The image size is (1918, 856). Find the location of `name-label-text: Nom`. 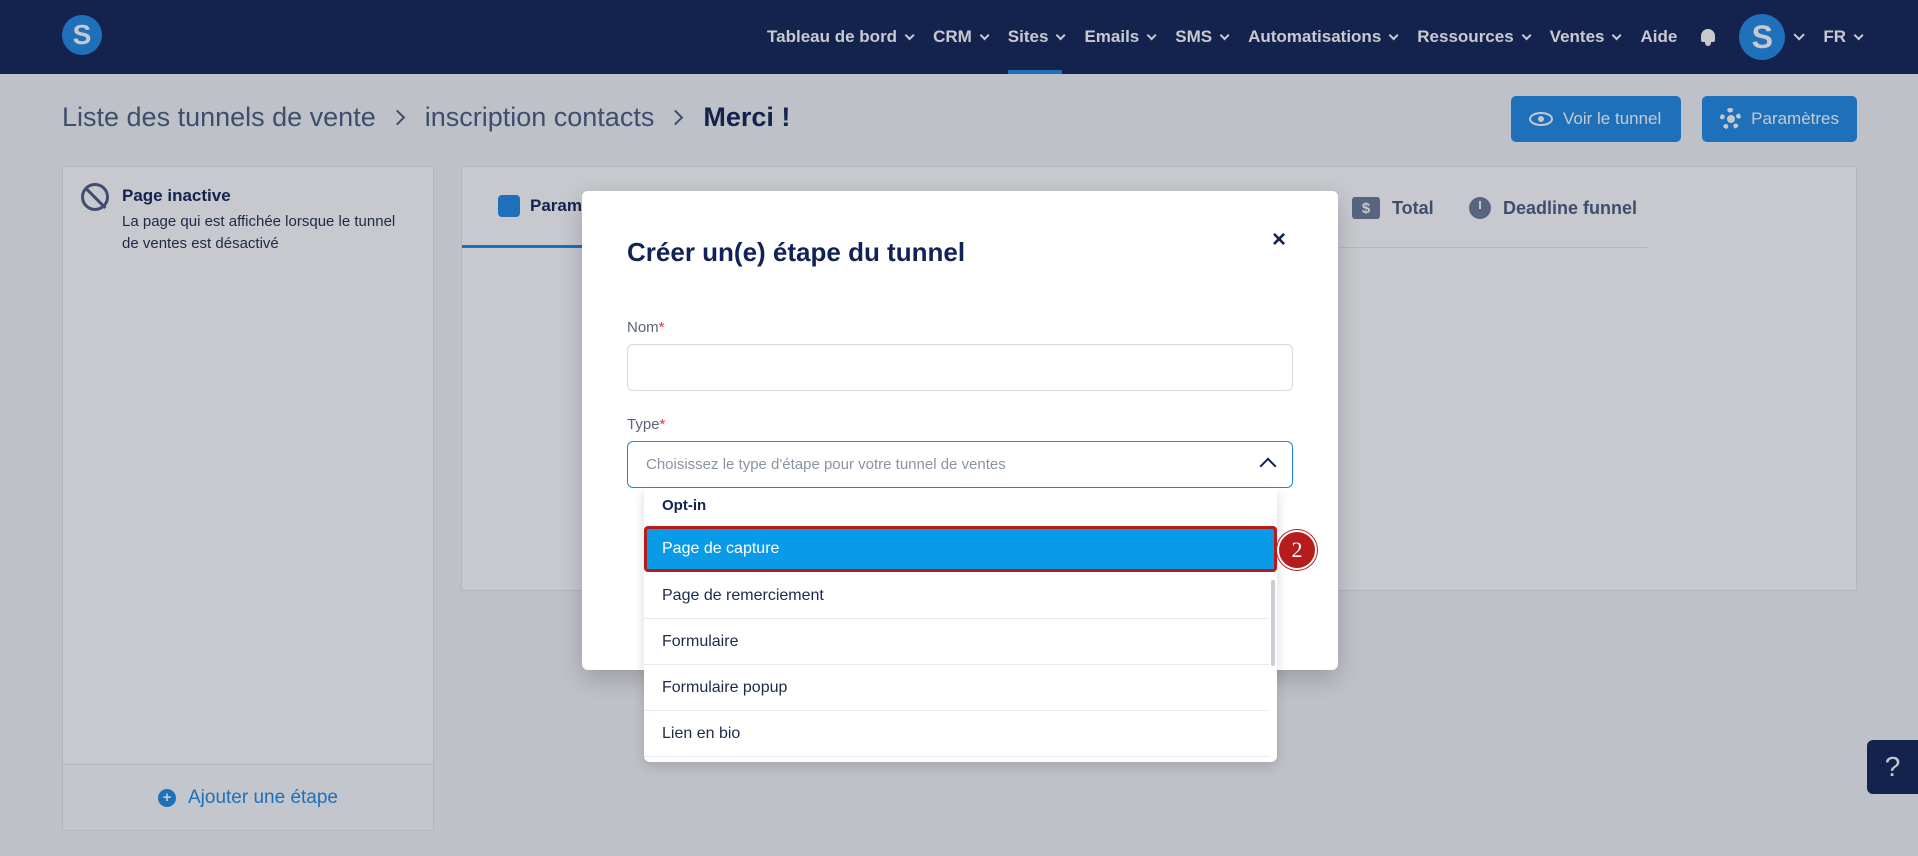

name-label-text: Nom is located at coordinates (643, 327).